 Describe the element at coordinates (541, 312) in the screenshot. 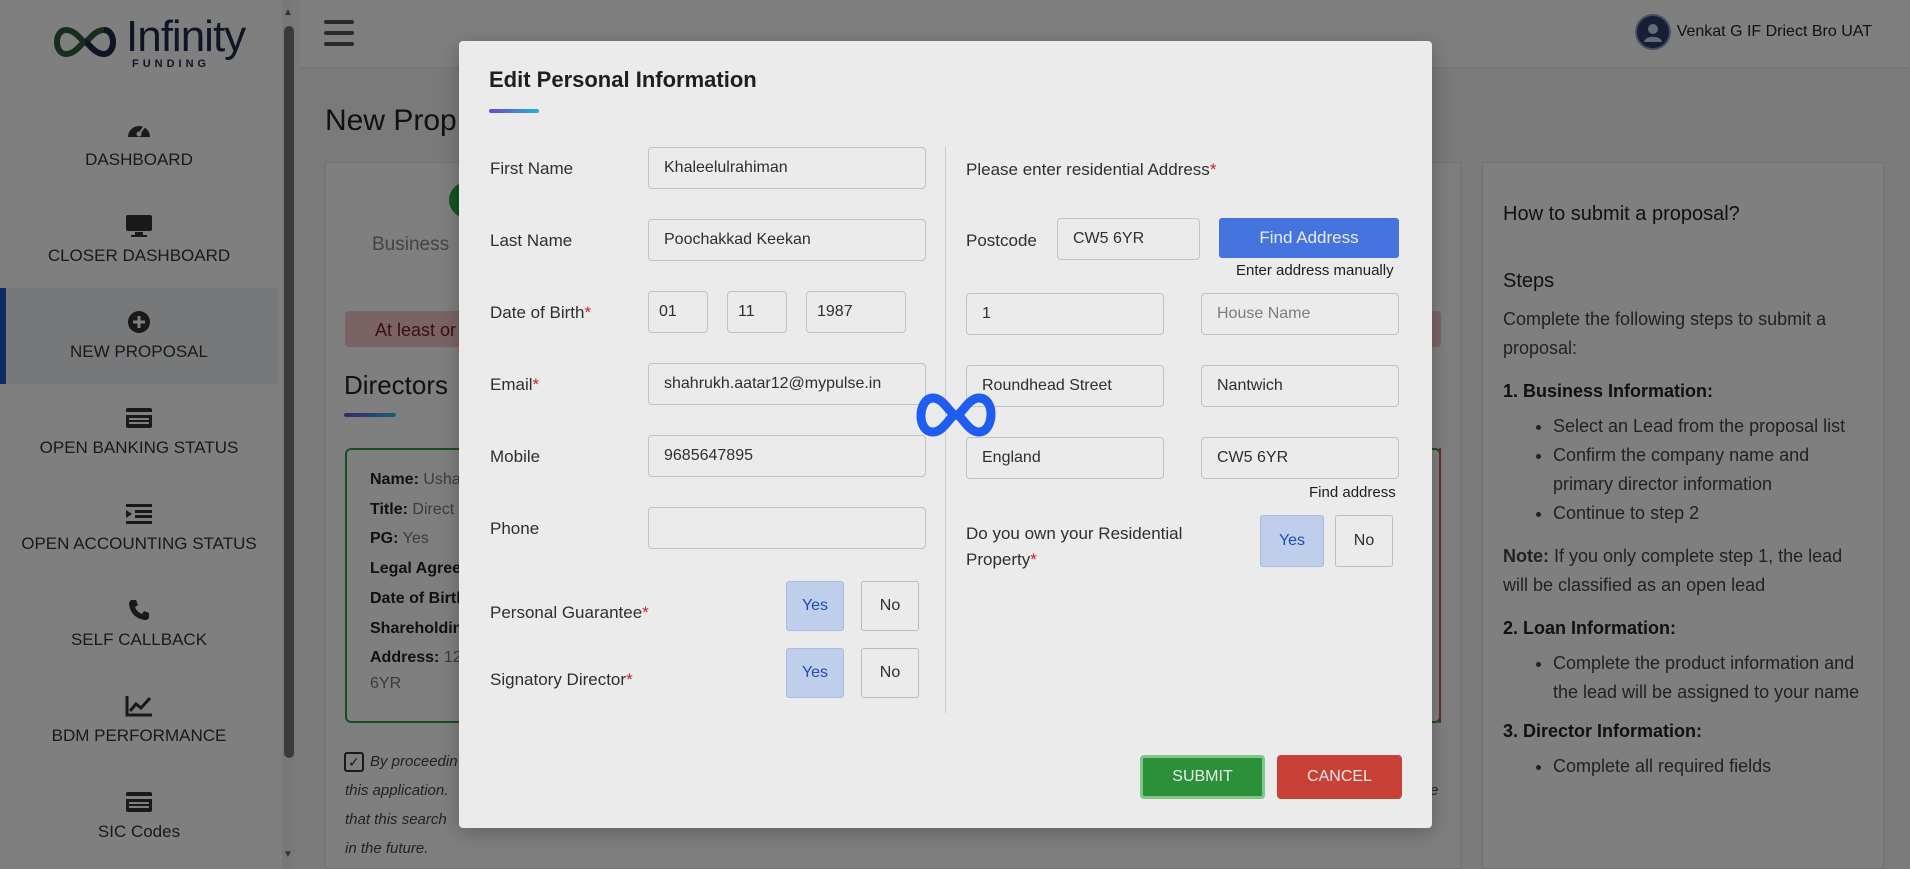

I see `dob-label: Date of Birth*` at that location.